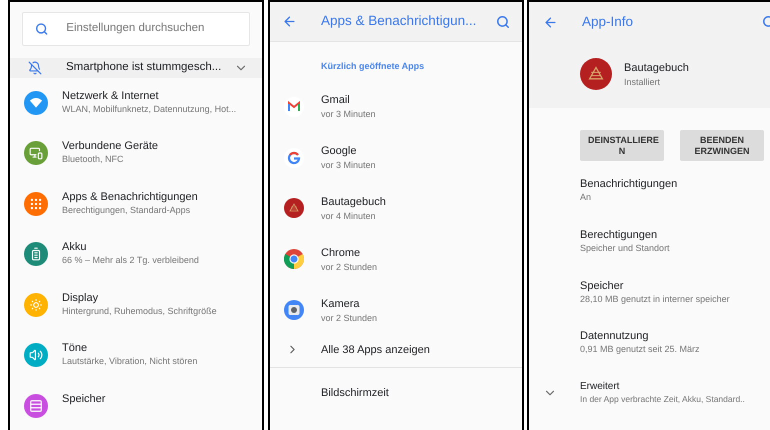 The width and height of the screenshot is (770, 430). Describe the element at coordinates (35, 67) in the screenshot. I see `bell-off-icon` at that location.